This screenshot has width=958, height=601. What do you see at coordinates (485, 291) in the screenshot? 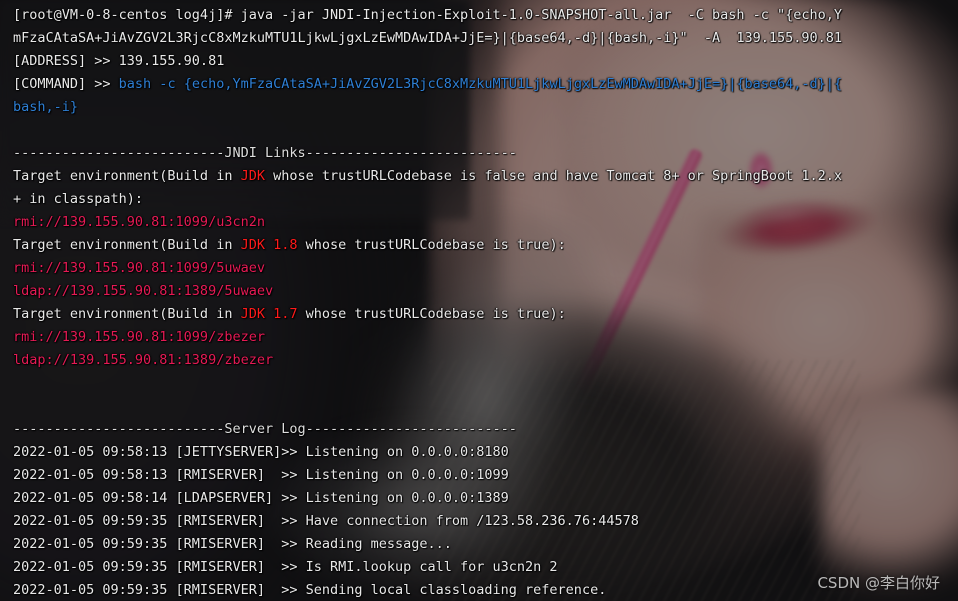
I see `jndi-url-ldap-5uwaev: ldap://139.155.90.81:1389/5uwaev` at bounding box center [485, 291].